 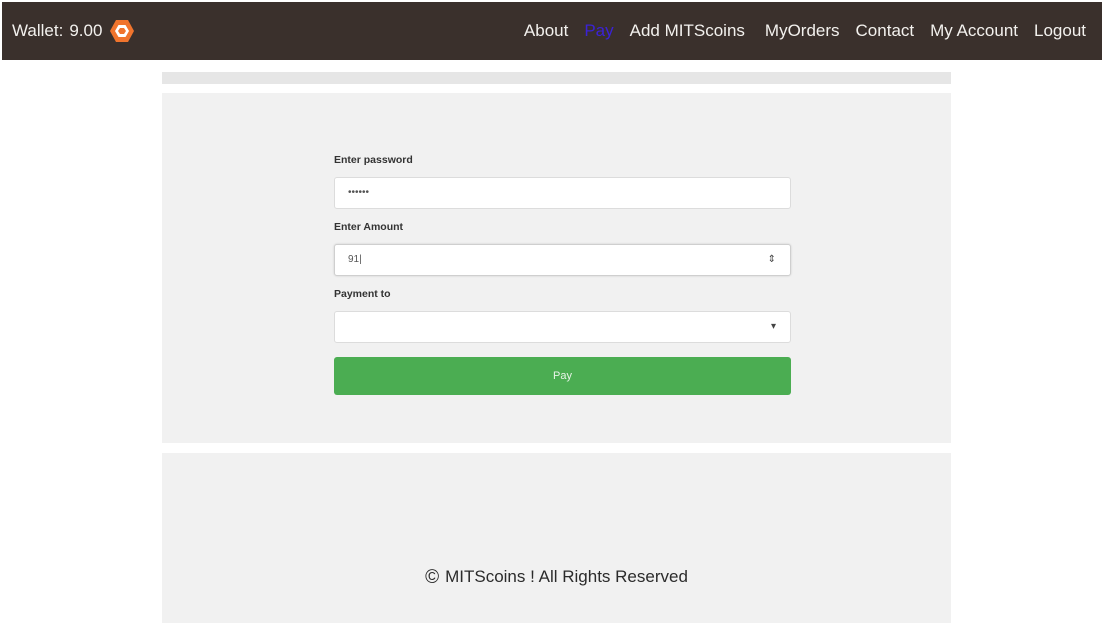 What do you see at coordinates (373, 160) in the screenshot?
I see `password-label: Enter password` at bounding box center [373, 160].